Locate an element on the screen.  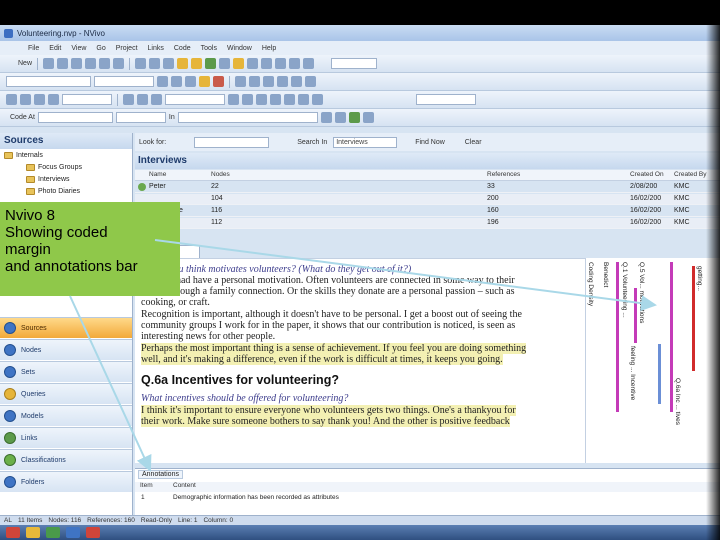
italic-icon is located at coordinates (176, 81).